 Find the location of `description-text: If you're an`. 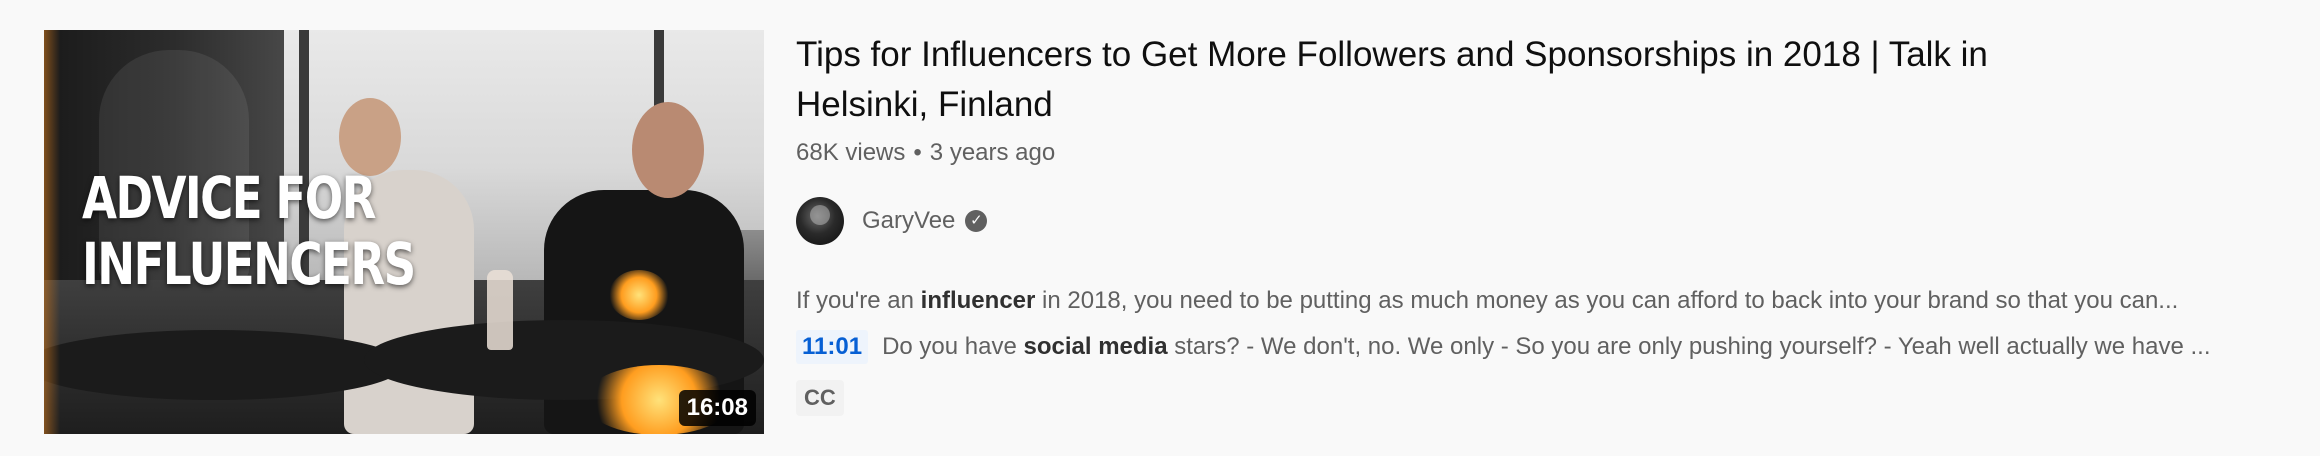

description-text: If you're an is located at coordinates (858, 300).